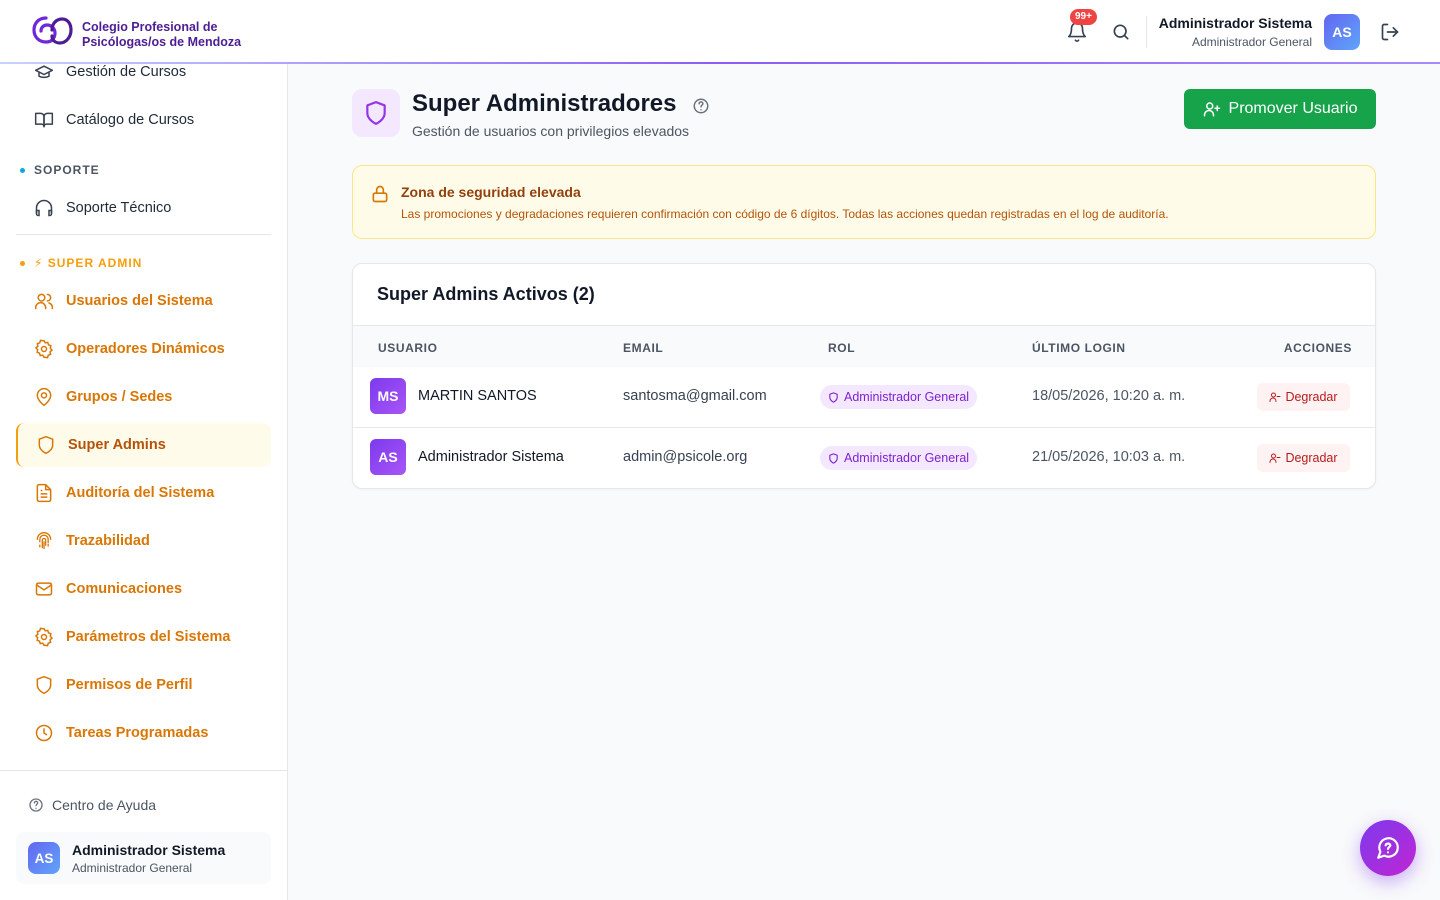 The height and width of the screenshot is (900, 1440). What do you see at coordinates (143, 685) in the screenshot?
I see `sidebar-item-permisos-perfil: Permisos de Perfil` at bounding box center [143, 685].